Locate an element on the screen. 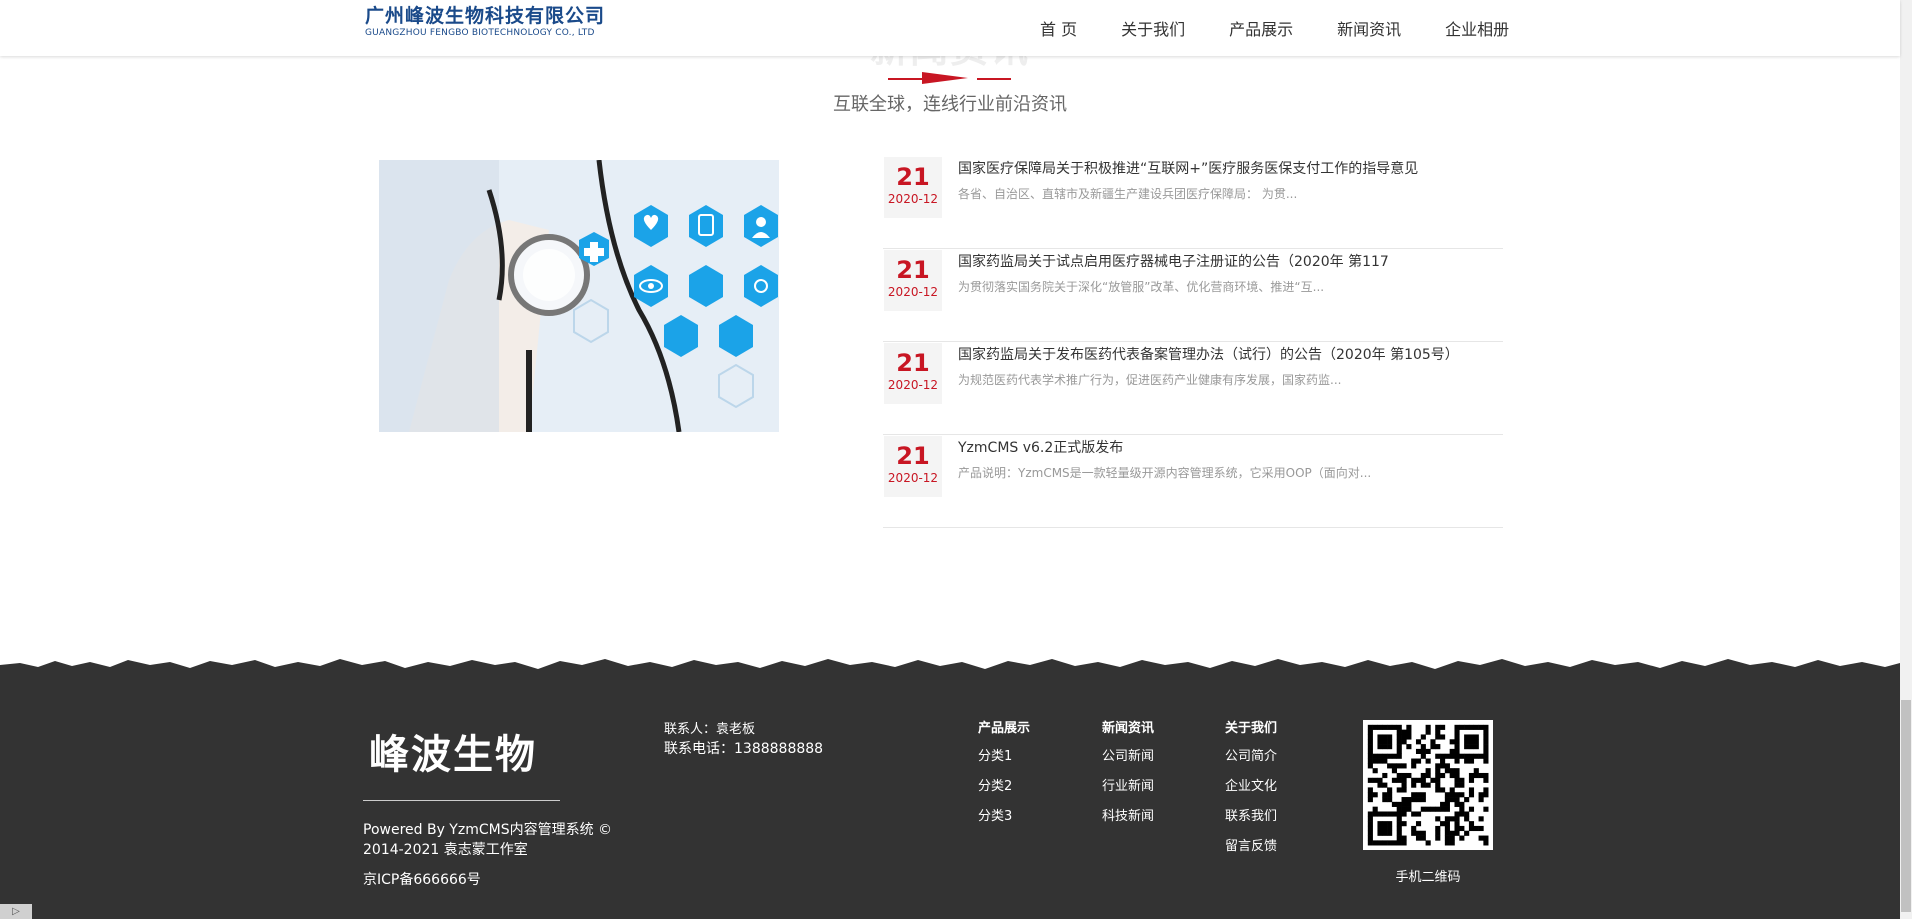 This screenshot has height=919, width=1912. footer-link: 行业新闻 is located at coordinates (1128, 787).